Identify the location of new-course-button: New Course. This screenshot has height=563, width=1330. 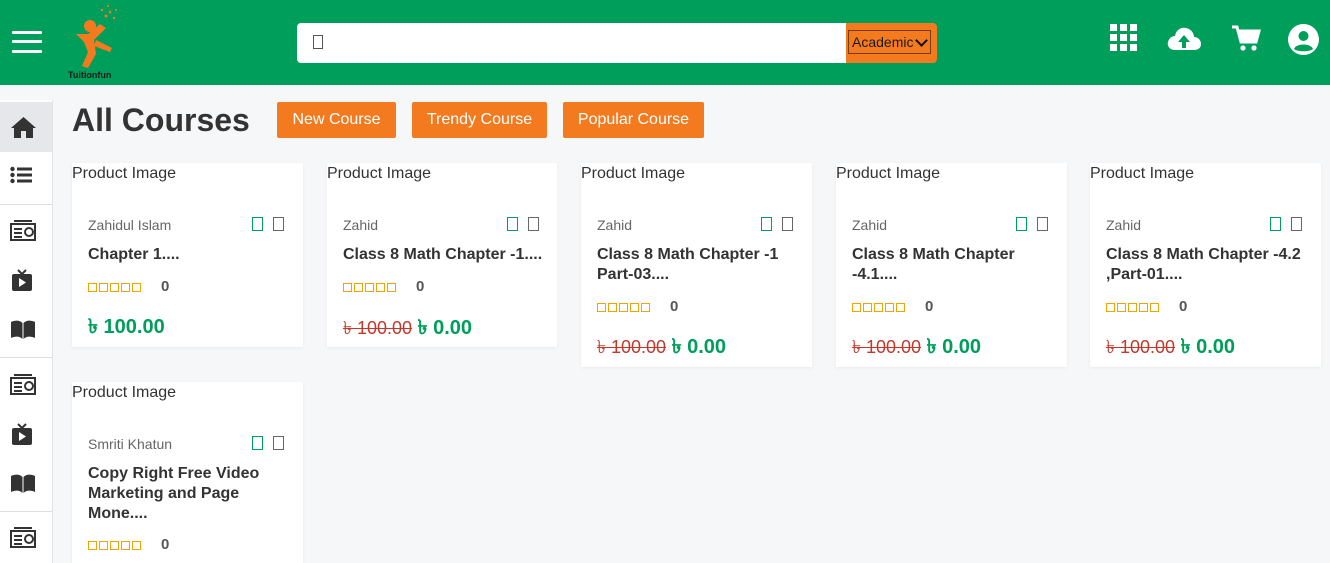
(336, 120).